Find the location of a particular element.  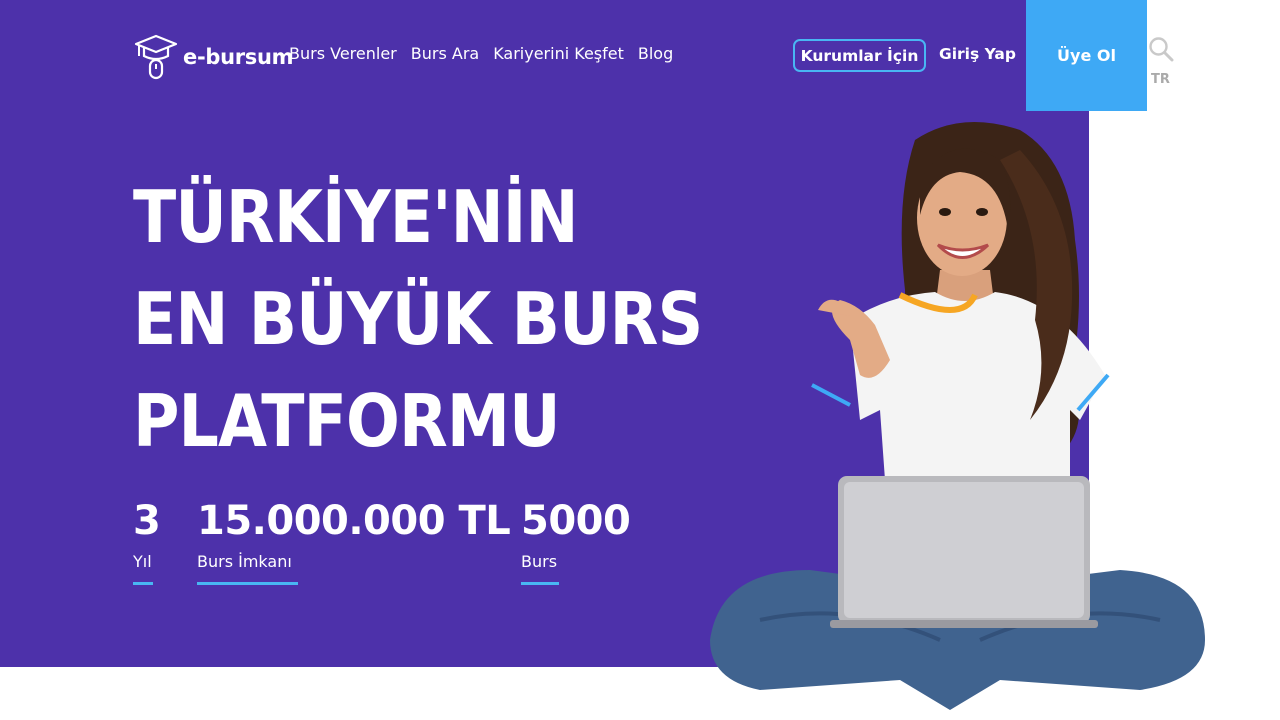

stat-years: 3 Yıl is located at coordinates (147, 541).